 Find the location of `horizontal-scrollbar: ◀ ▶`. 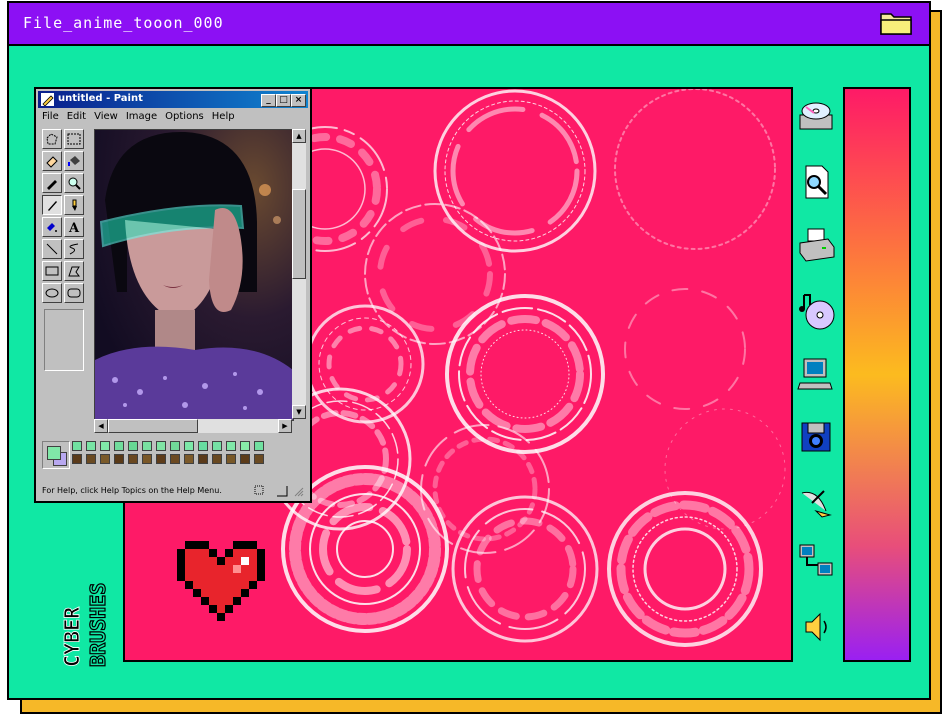

horizontal-scrollbar: ◀ ▶ is located at coordinates (193, 426).